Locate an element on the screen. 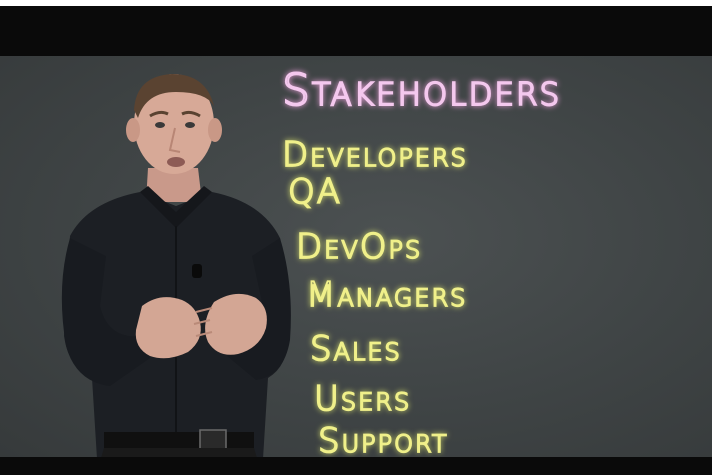 The image size is (721, 475). board-item-sales: Sales is located at coordinates (356, 349).